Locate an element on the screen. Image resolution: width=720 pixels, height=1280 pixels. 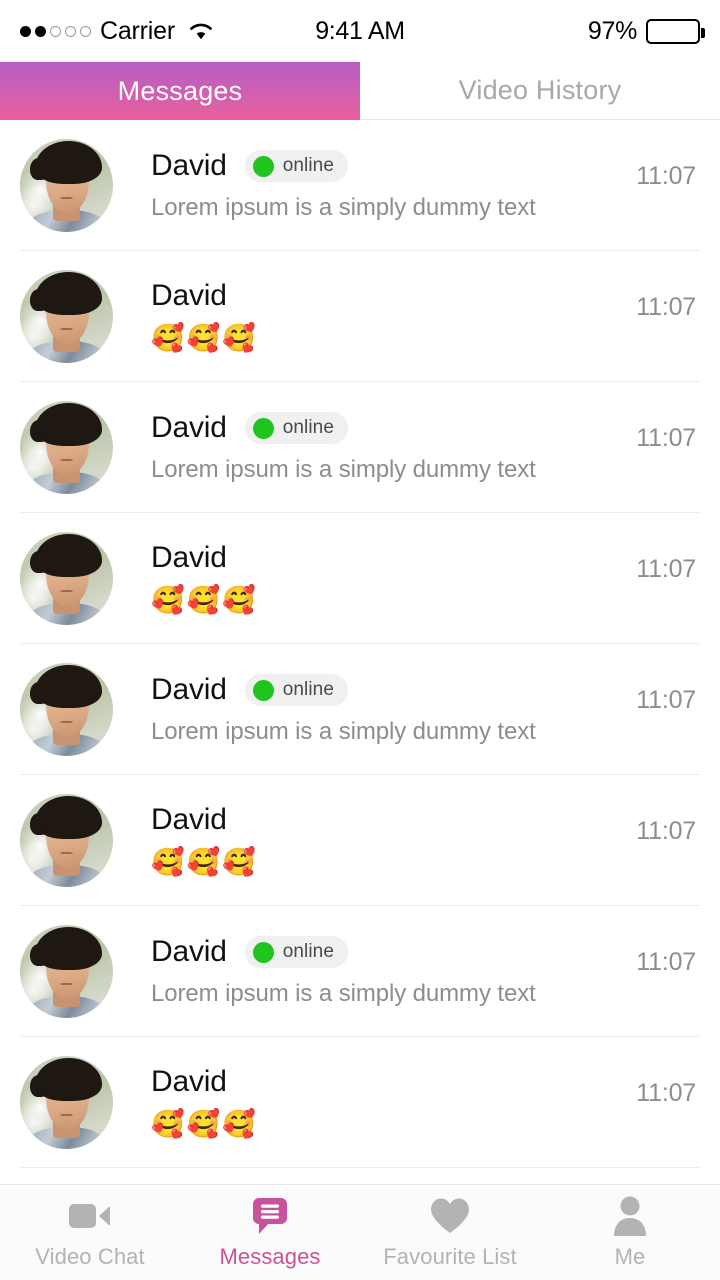
bottom-tab-messages: Messages is located at coordinates (270, 1232).